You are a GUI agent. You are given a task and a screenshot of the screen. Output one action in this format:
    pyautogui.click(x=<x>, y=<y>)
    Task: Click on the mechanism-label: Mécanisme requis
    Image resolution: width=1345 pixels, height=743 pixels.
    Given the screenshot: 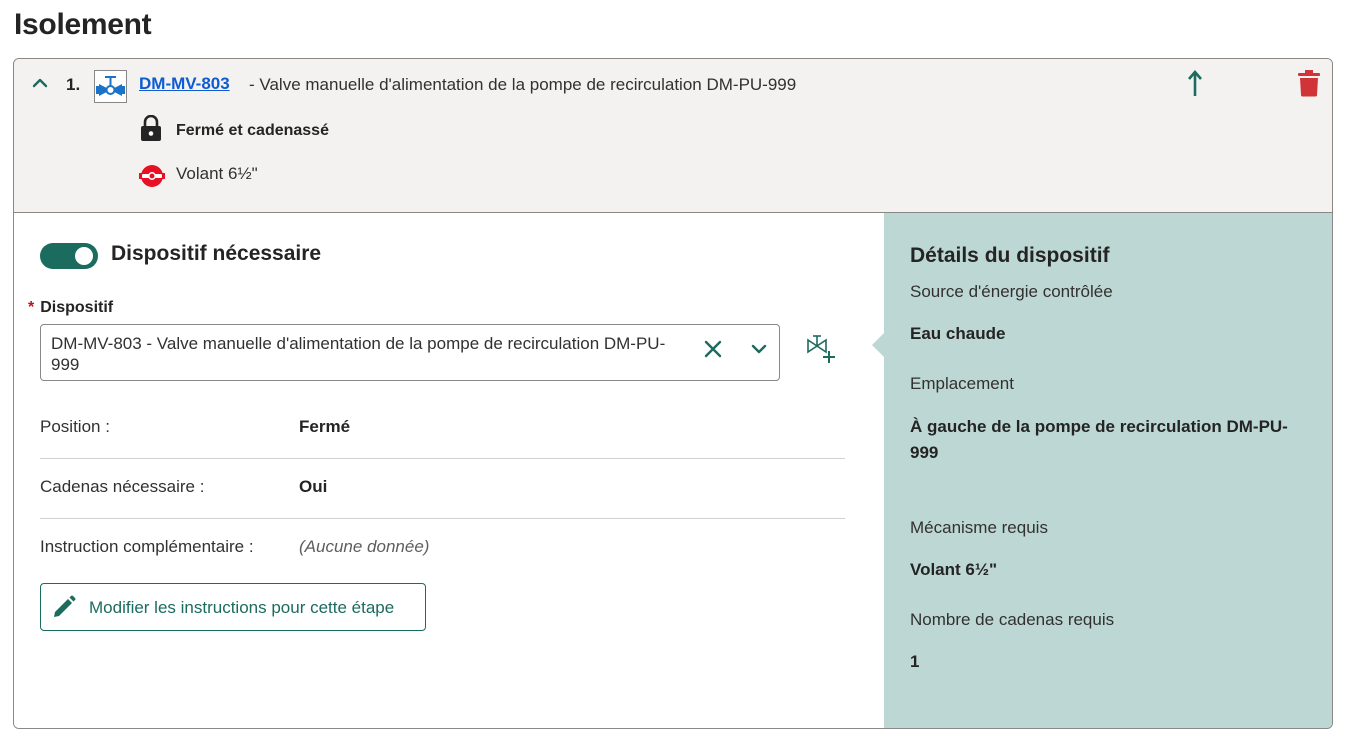 What is the action you would take?
    pyautogui.click(x=979, y=527)
    